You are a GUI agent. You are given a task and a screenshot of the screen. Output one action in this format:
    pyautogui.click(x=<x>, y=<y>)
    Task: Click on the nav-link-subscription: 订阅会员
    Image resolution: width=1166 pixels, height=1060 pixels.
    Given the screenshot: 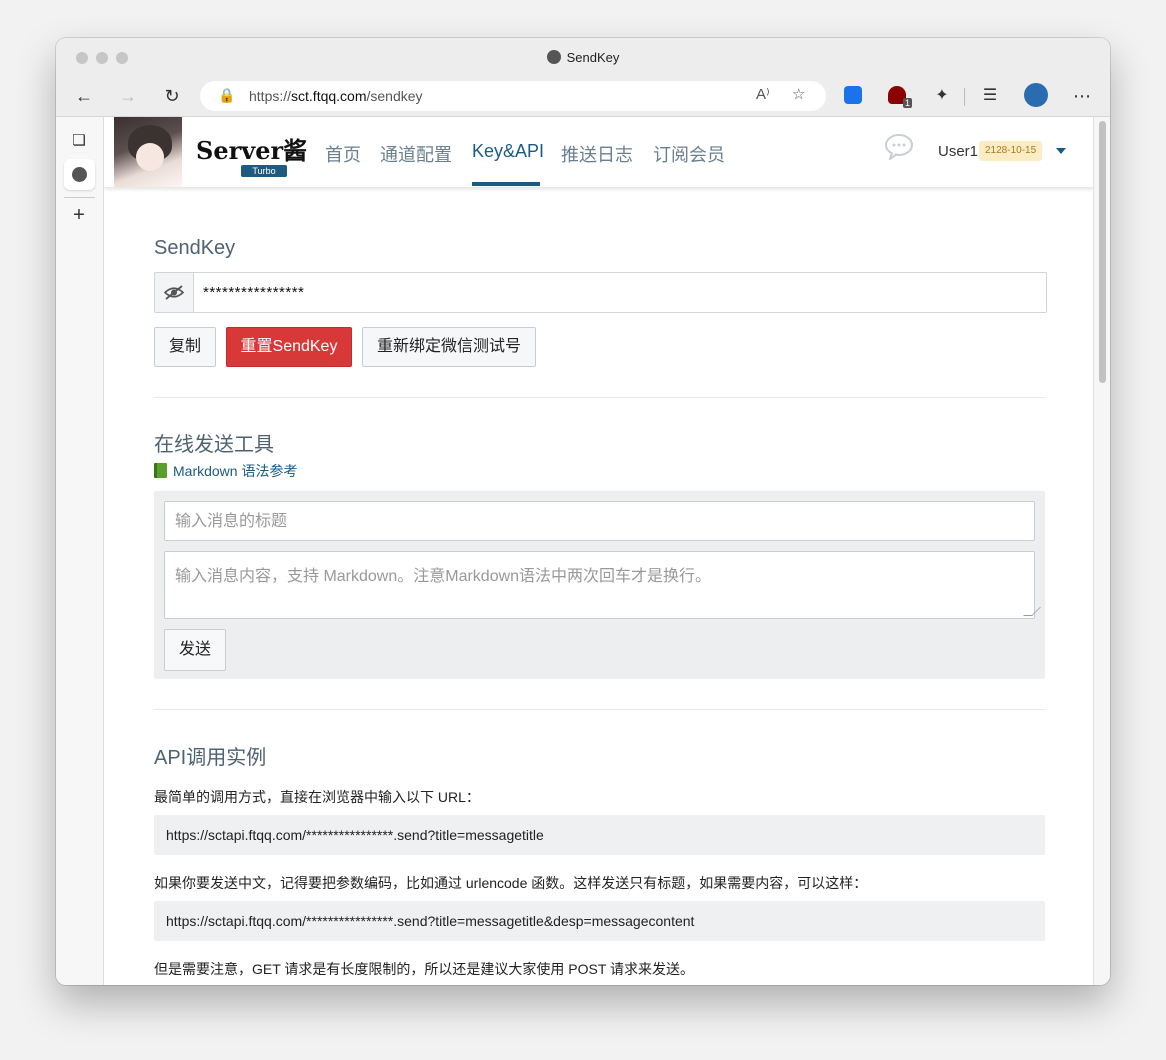 What is the action you would take?
    pyautogui.click(x=689, y=154)
    